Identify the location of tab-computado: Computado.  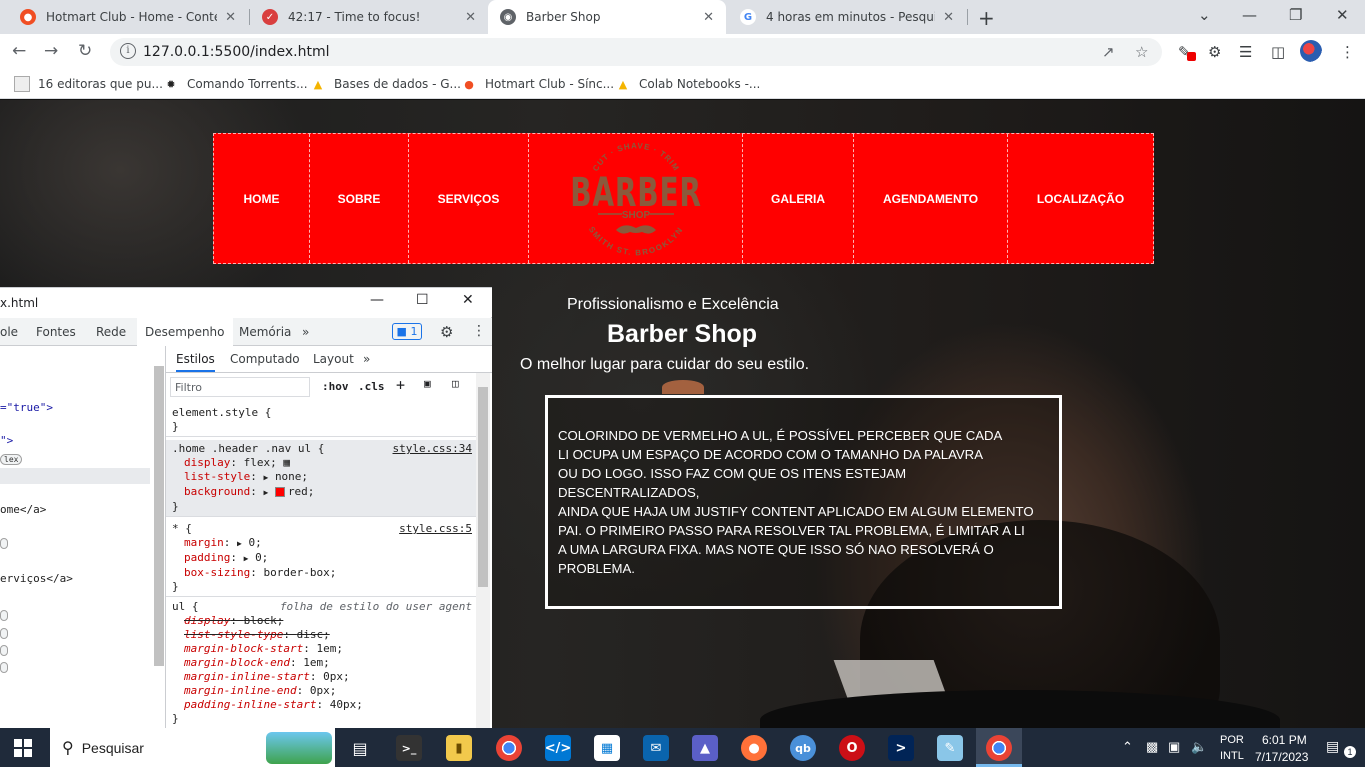
(265, 359).